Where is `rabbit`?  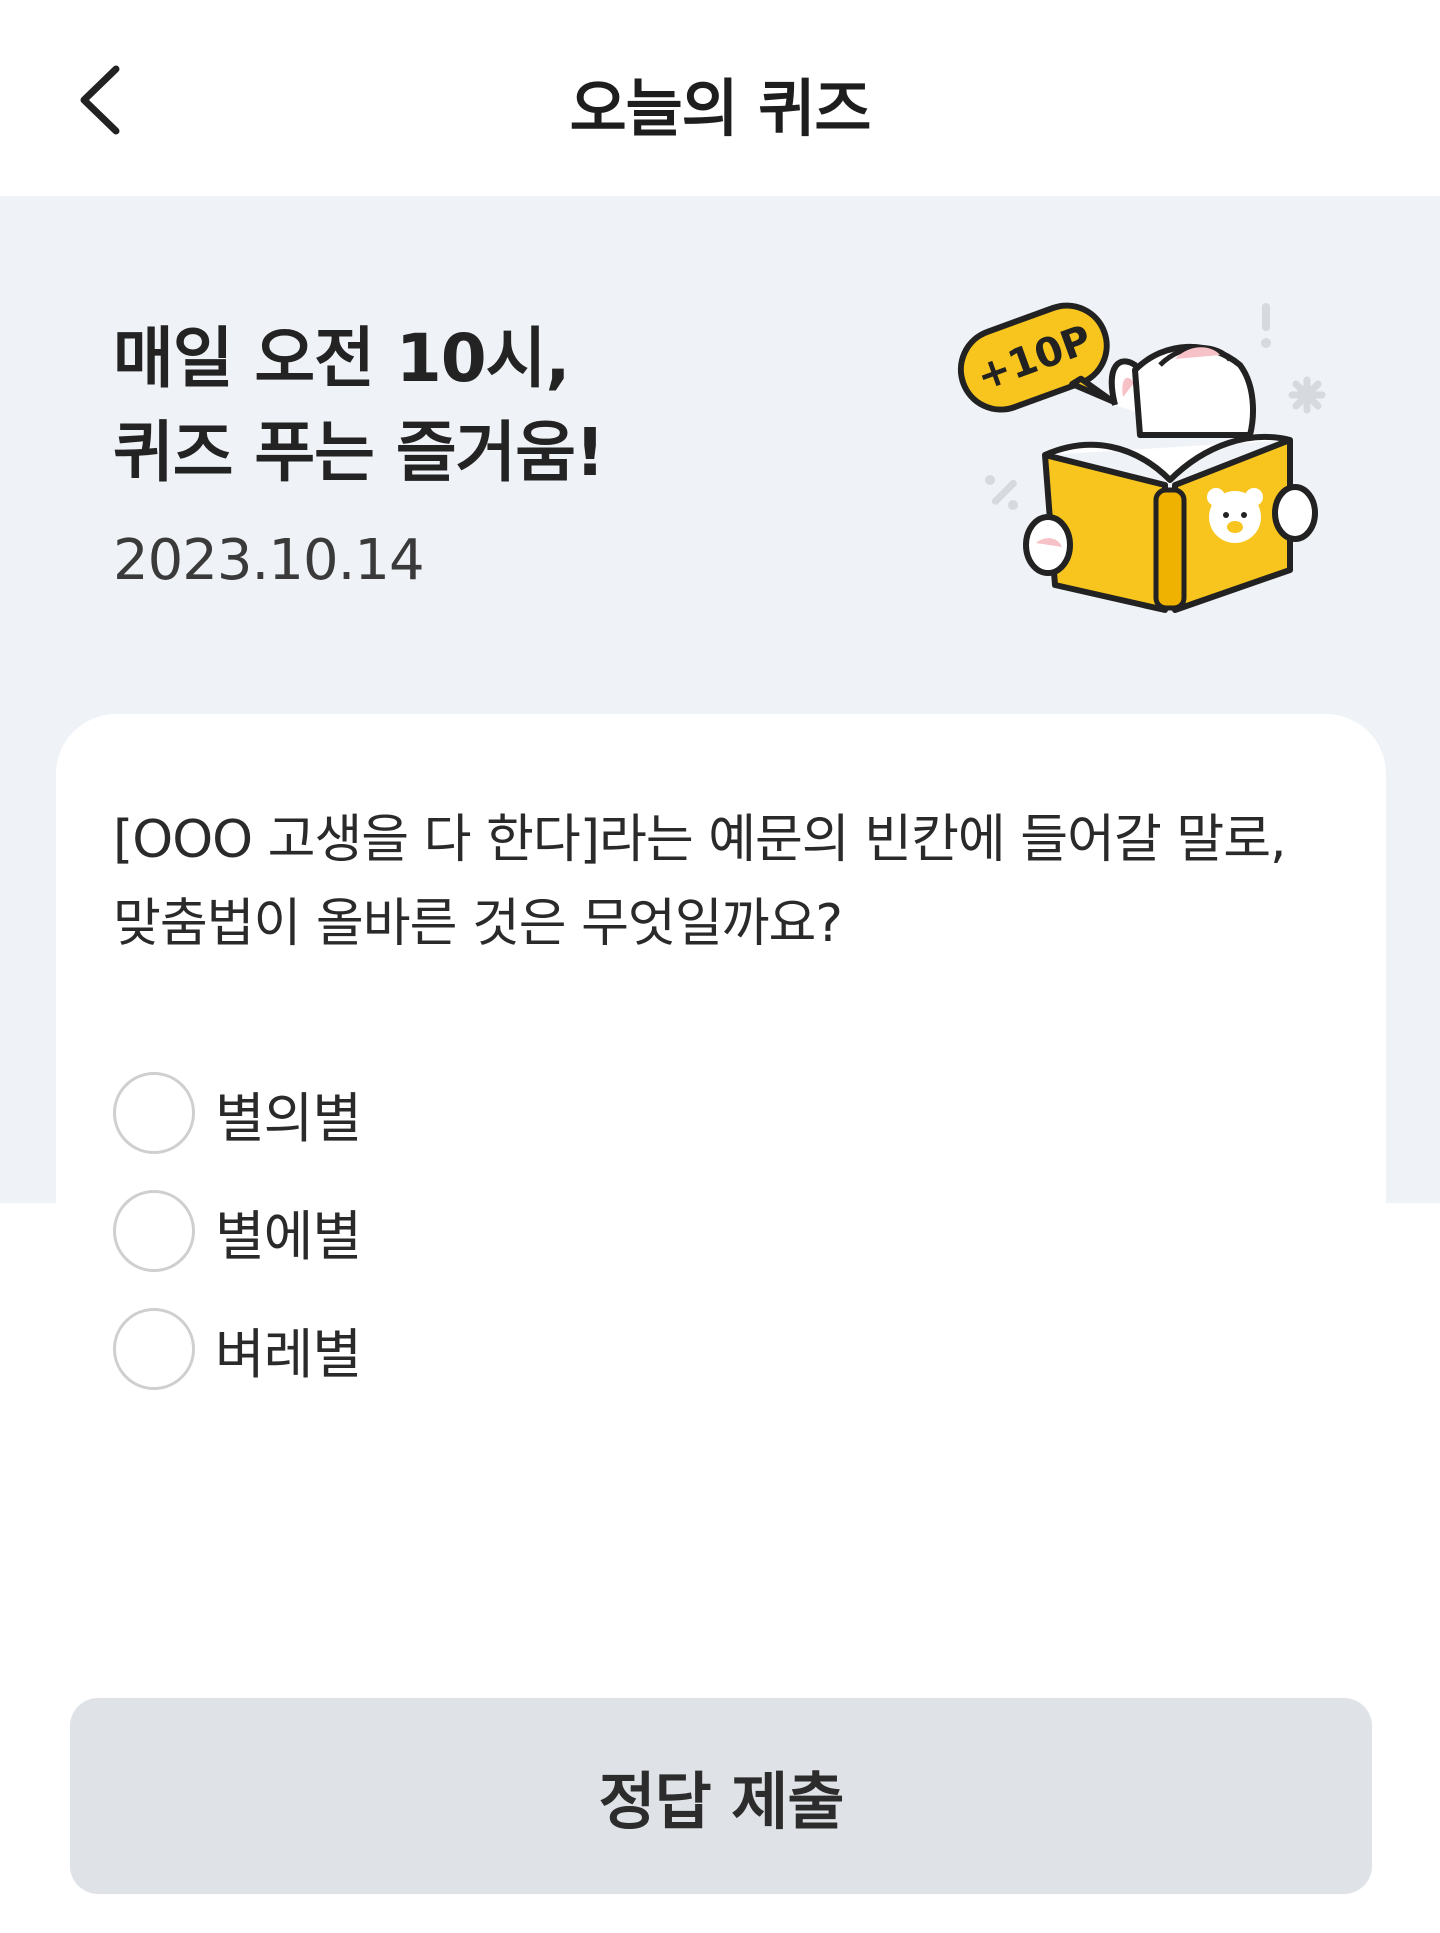 rabbit is located at coordinates (1182, 390).